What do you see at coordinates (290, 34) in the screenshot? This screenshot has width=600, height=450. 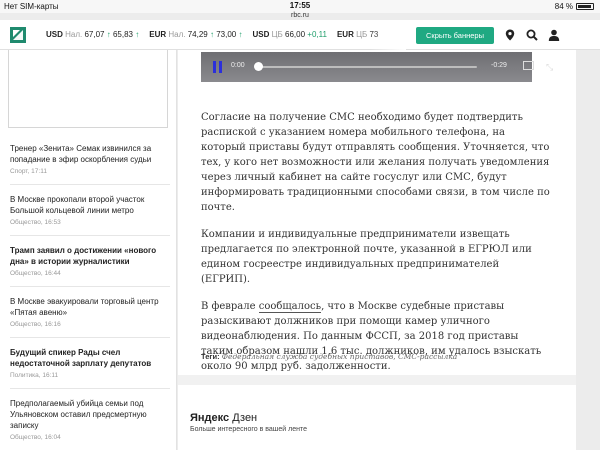 I see `rate-usd-cb: USD ЦБ 66,00 +0,11` at bounding box center [290, 34].